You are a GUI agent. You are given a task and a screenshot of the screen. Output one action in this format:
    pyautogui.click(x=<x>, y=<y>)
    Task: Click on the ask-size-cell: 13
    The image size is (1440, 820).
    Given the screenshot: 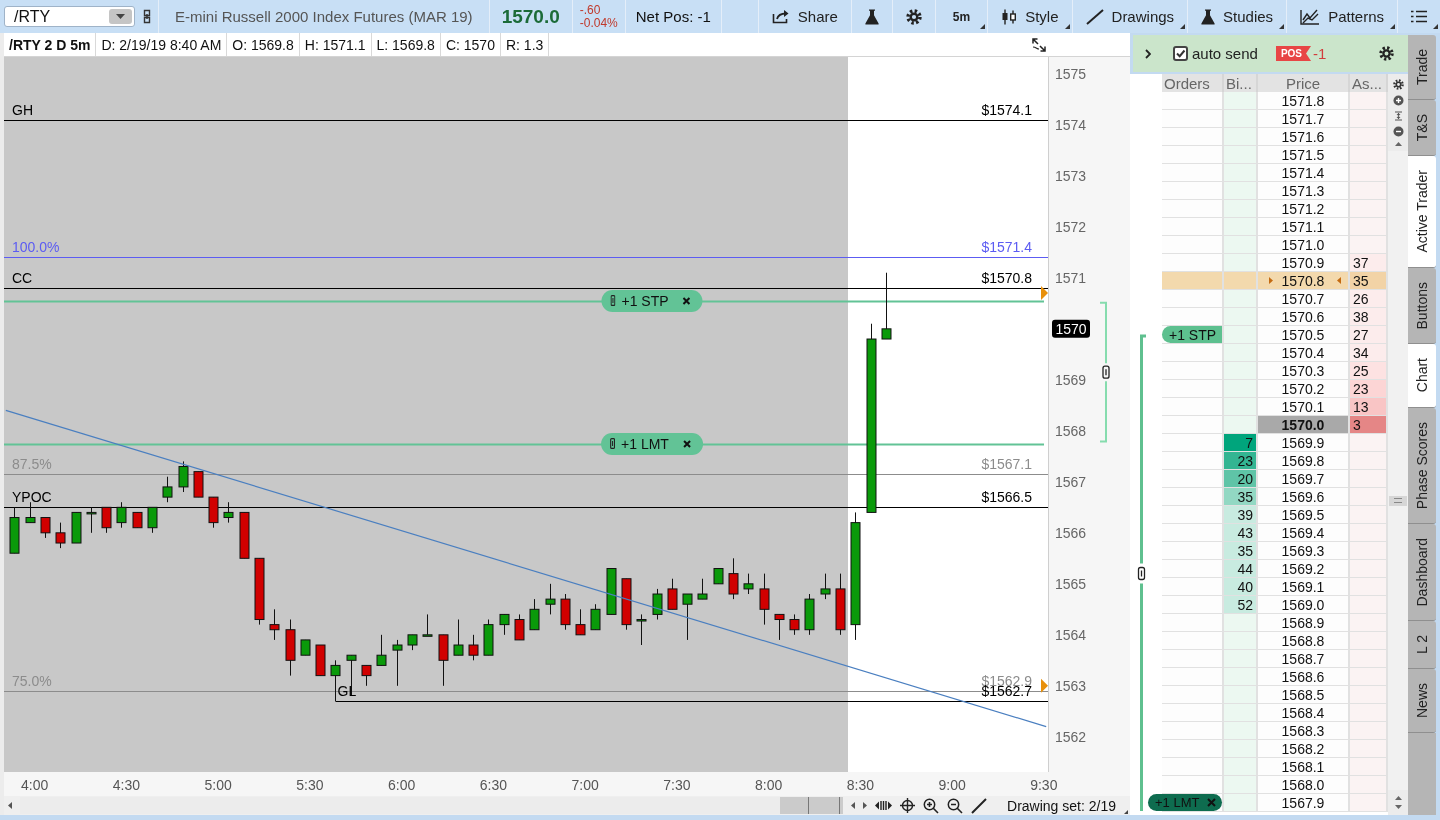 What is the action you would take?
    pyautogui.click(x=1369, y=407)
    